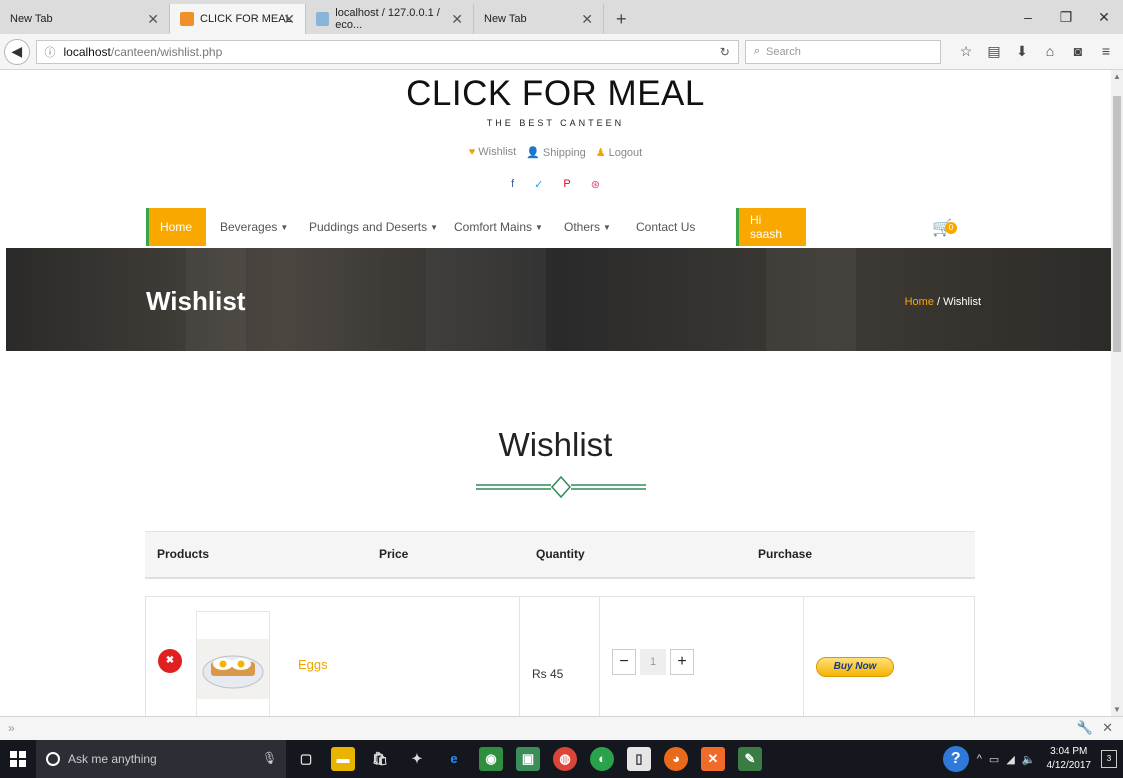  I want to click on nav-beverages: Beverages ▼, so click(254, 227).